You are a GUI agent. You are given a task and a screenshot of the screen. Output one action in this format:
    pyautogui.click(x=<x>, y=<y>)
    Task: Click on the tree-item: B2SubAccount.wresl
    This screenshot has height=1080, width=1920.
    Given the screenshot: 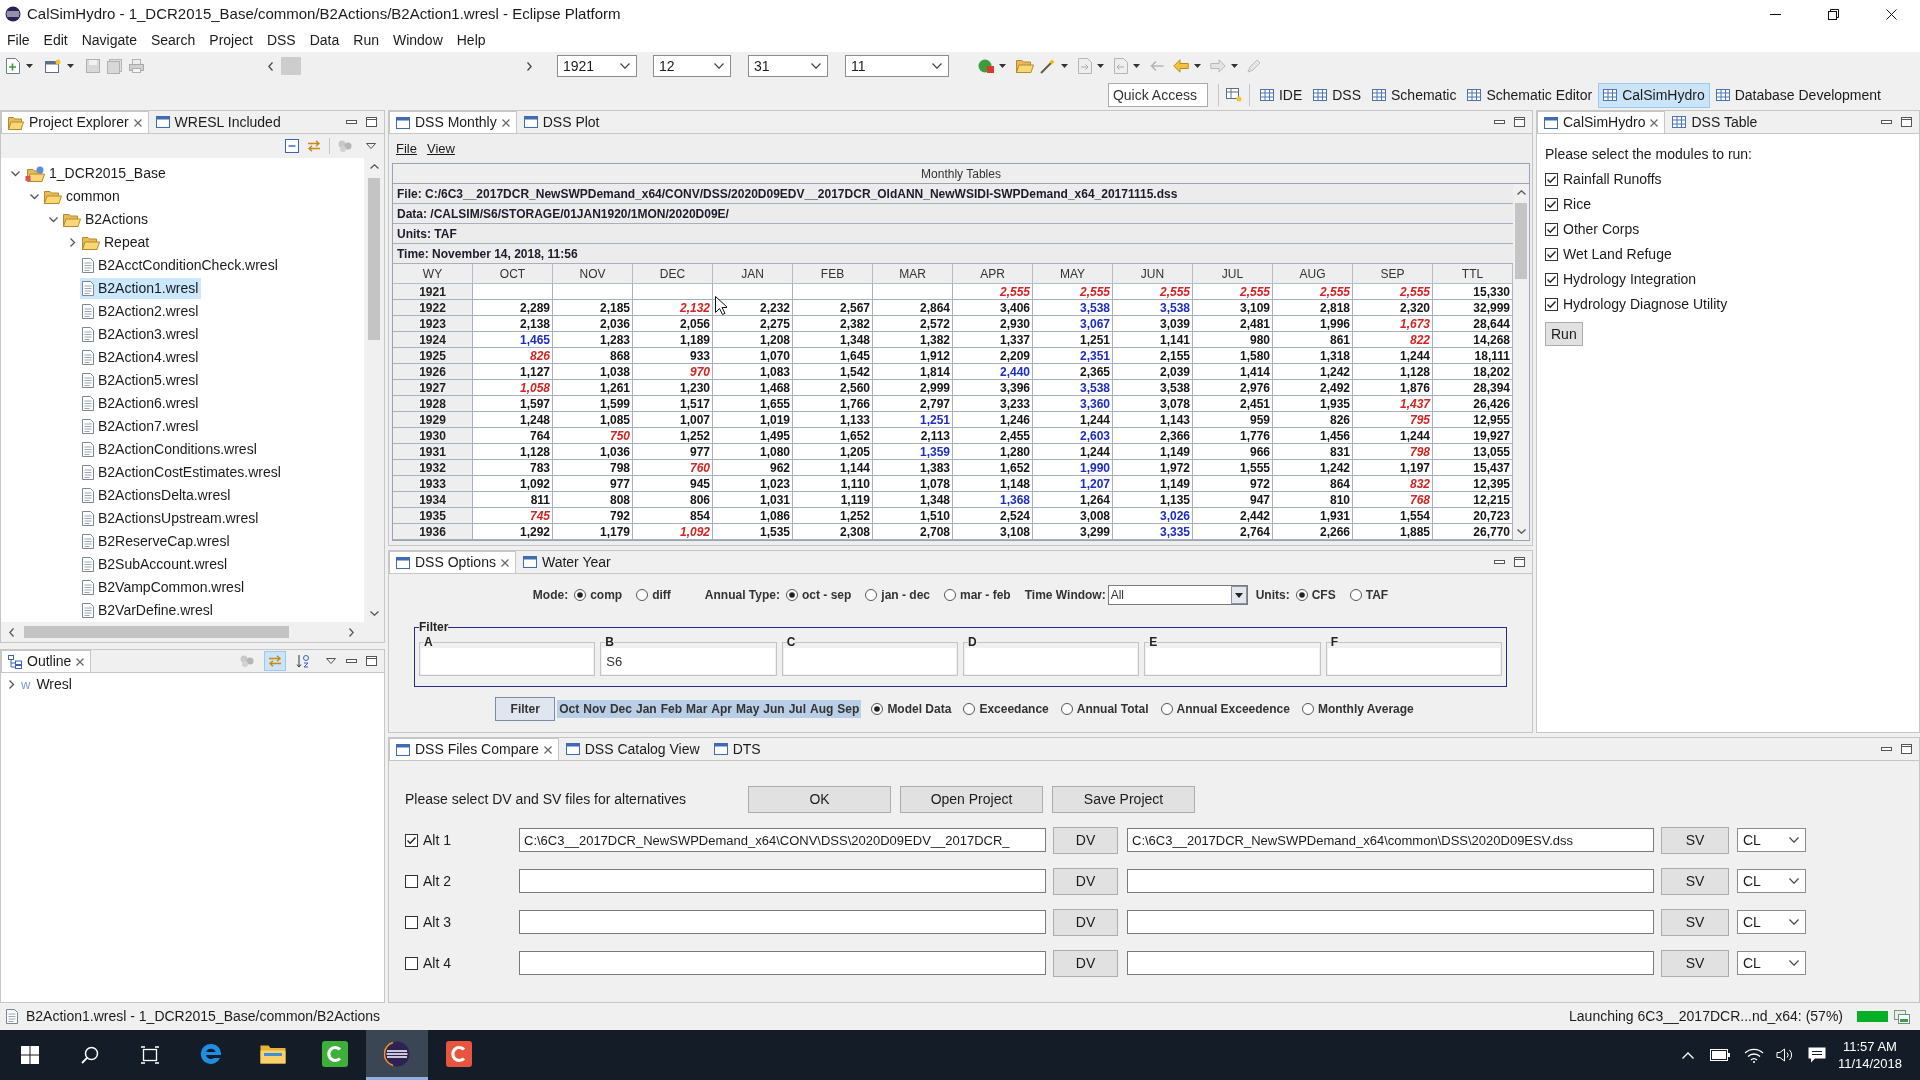 What is the action you would take?
    pyautogui.click(x=155, y=564)
    